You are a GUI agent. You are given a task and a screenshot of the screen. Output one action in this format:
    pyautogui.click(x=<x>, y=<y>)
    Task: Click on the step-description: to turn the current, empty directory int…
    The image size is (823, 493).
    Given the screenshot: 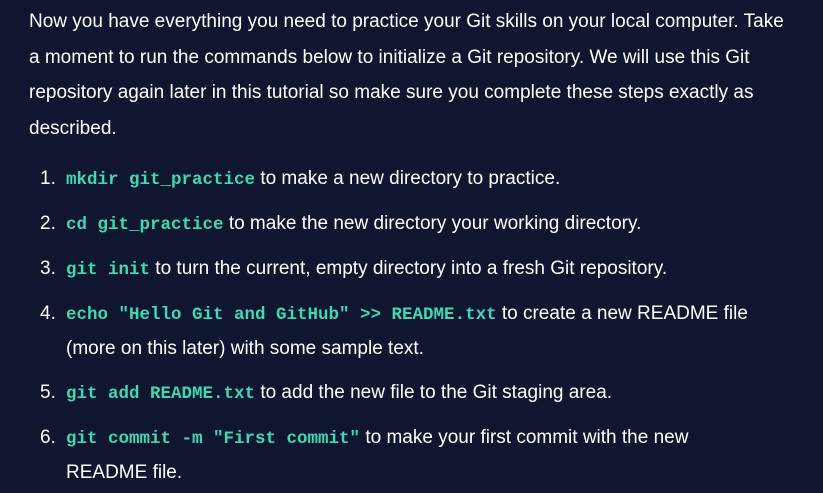 What is the action you would take?
    pyautogui.click(x=411, y=268)
    